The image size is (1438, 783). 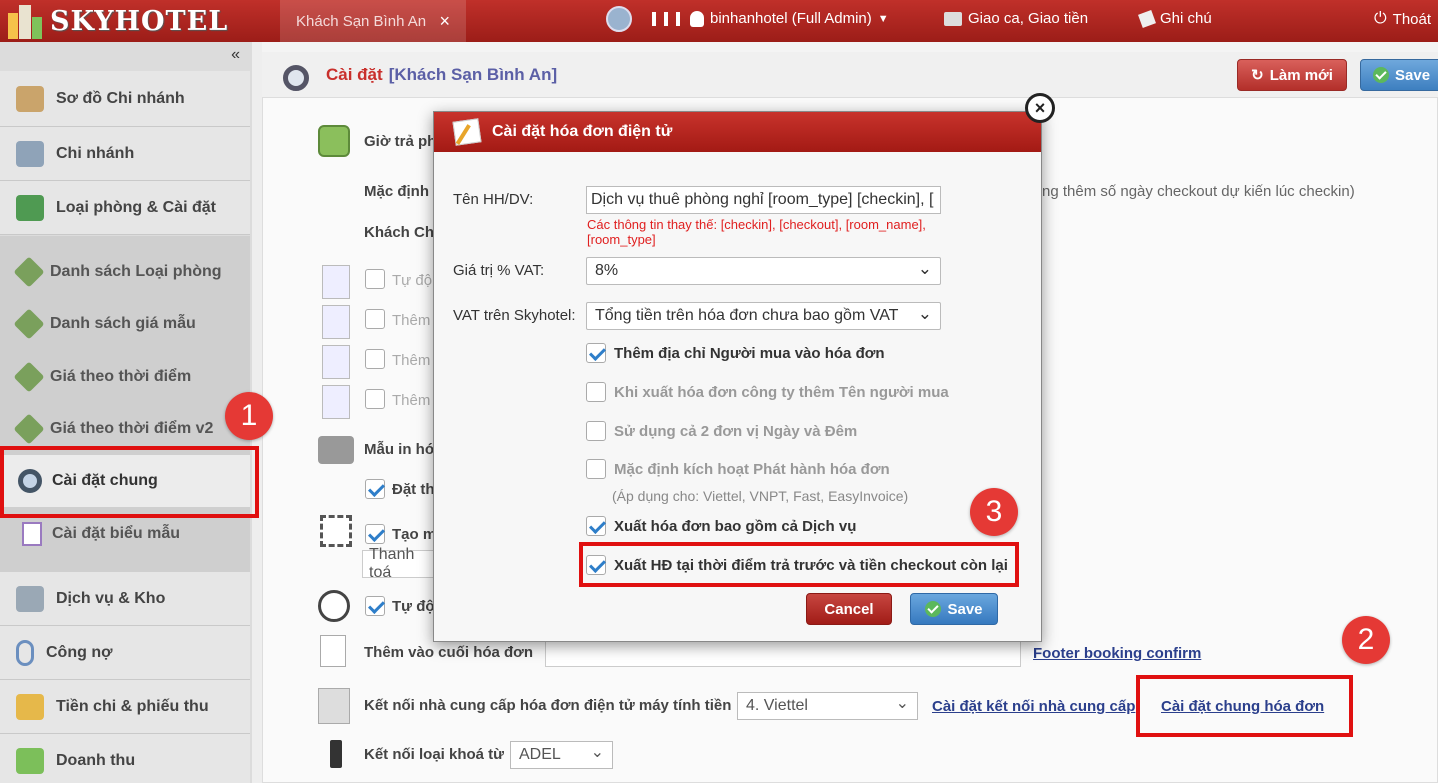 I want to click on refresh-label: Làm mới, so click(x=1301, y=75).